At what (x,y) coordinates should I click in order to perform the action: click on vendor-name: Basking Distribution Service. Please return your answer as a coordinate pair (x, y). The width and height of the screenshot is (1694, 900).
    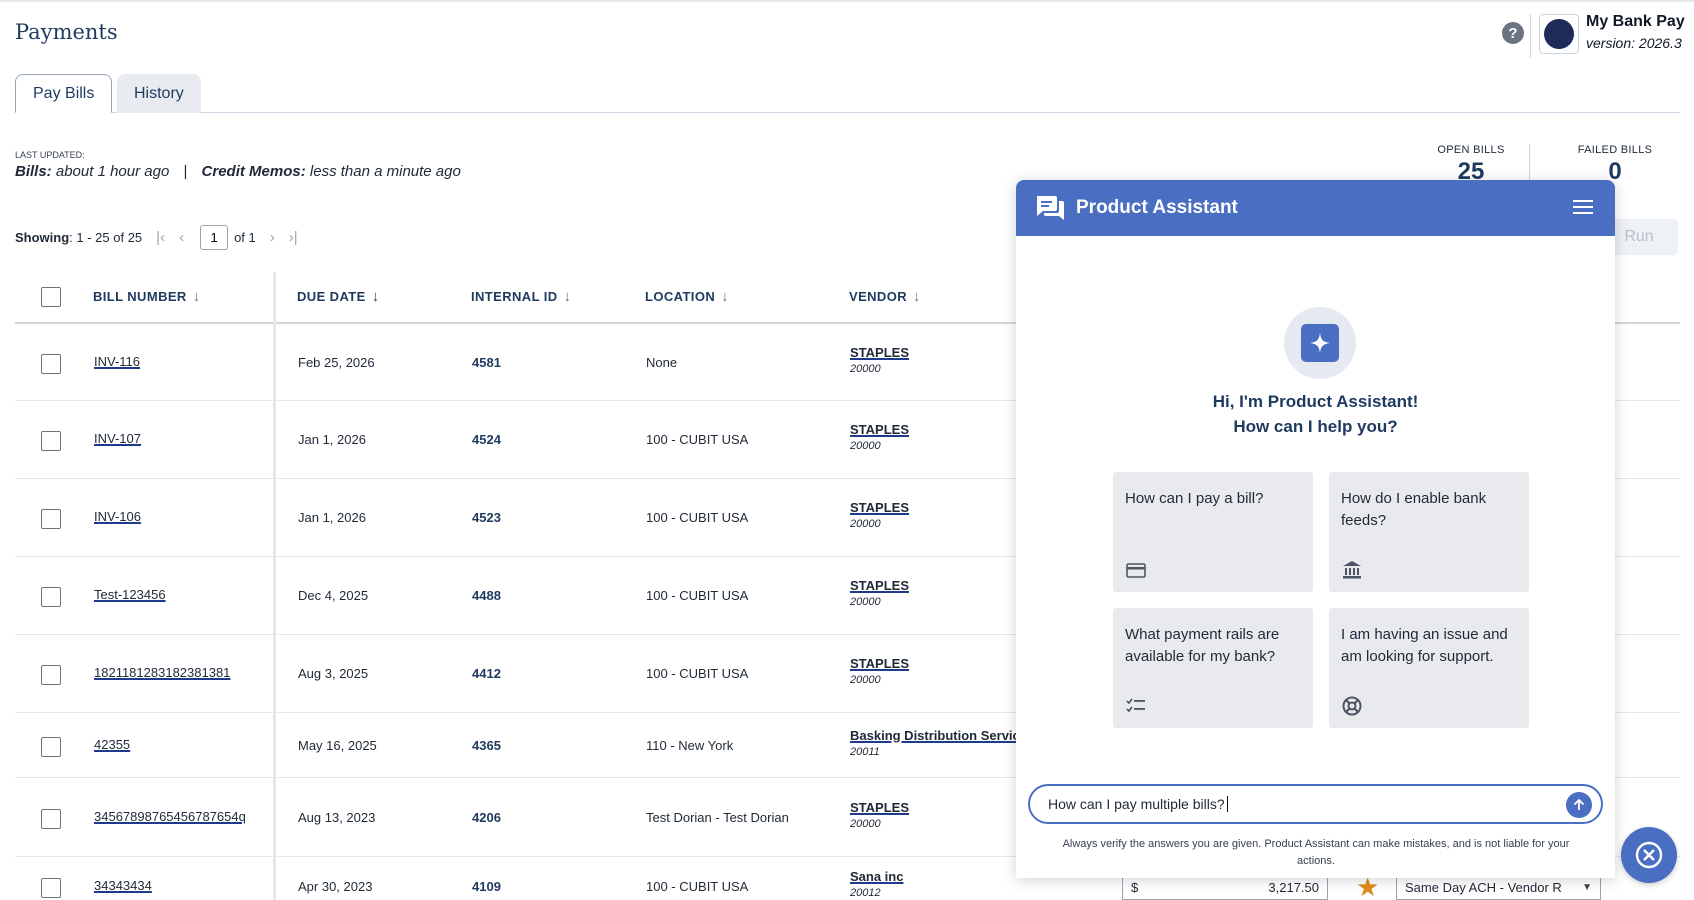
    Looking at the image, I should click on (938, 735).